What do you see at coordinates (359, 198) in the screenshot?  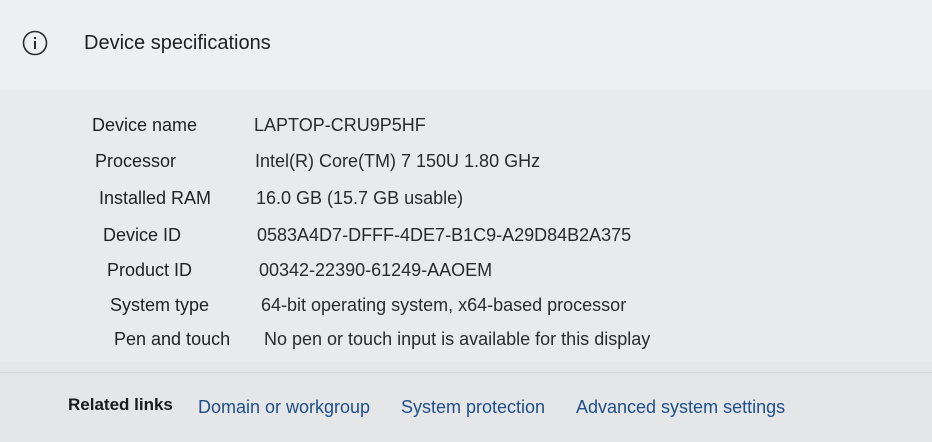 I see `spec-value: 16.0 GB (15.7 GB usable)` at bounding box center [359, 198].